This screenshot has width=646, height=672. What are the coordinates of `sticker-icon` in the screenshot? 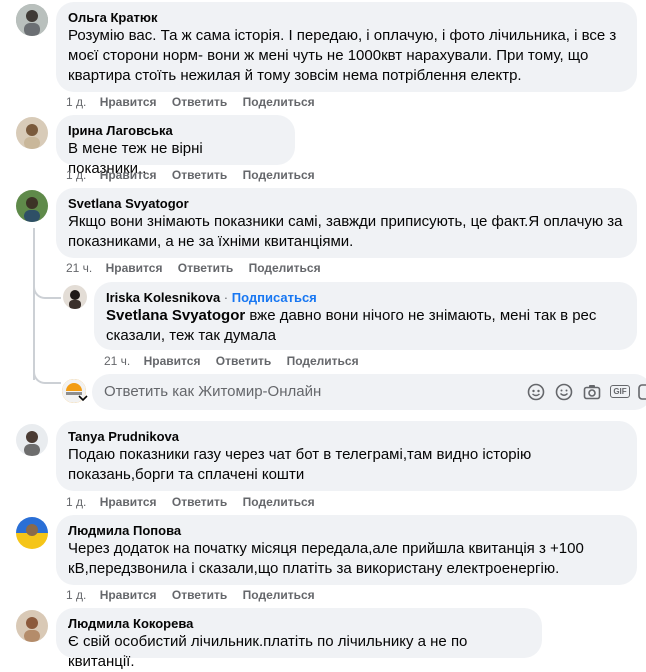 It's located at (536, 392).